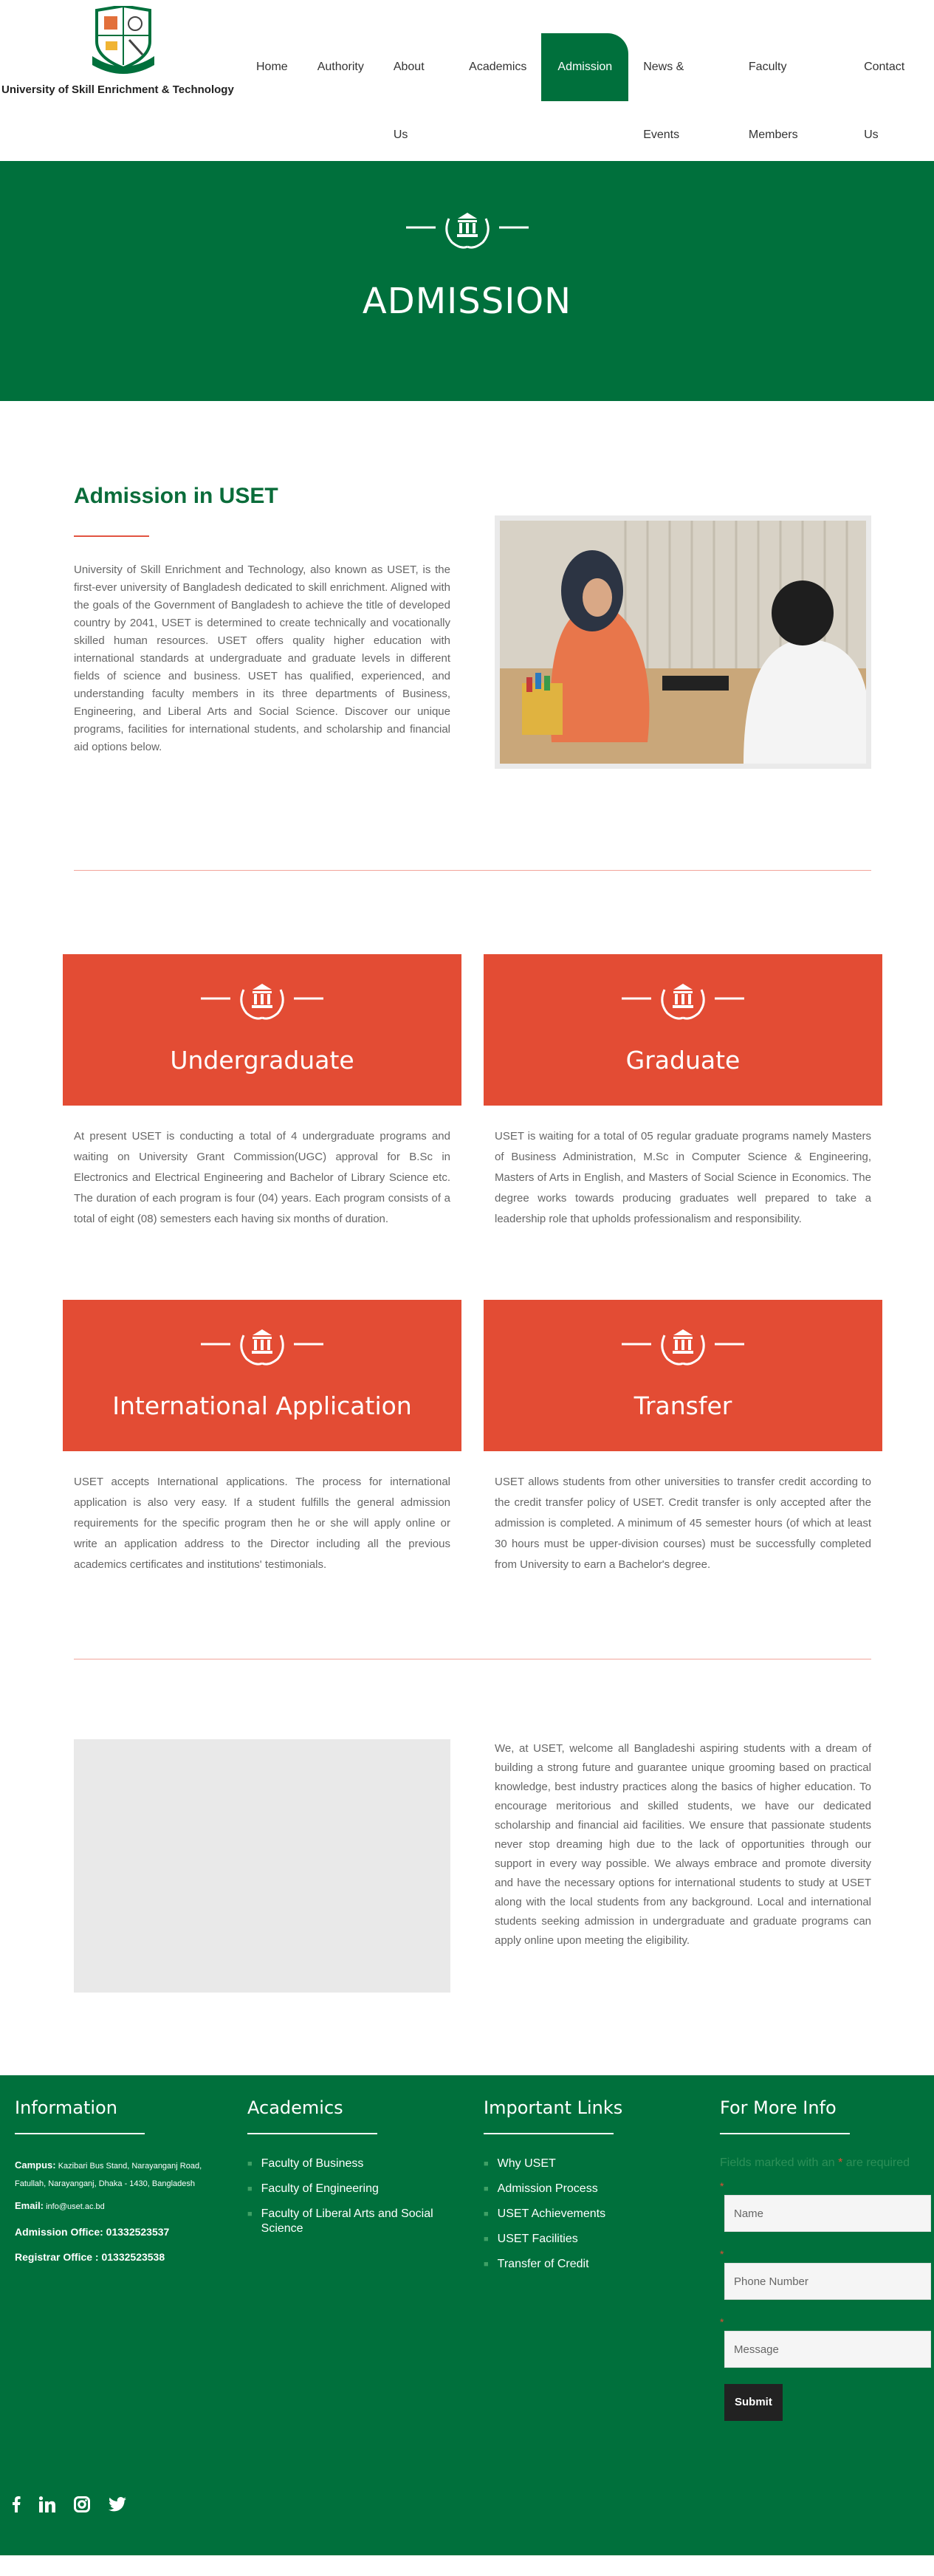 The width and height of the screenshot is (934, 2576). What do you see at coordinates (66, 2107) in the screenshot?
I see `footer-heading: Information` at bounding box center [66, 2107].